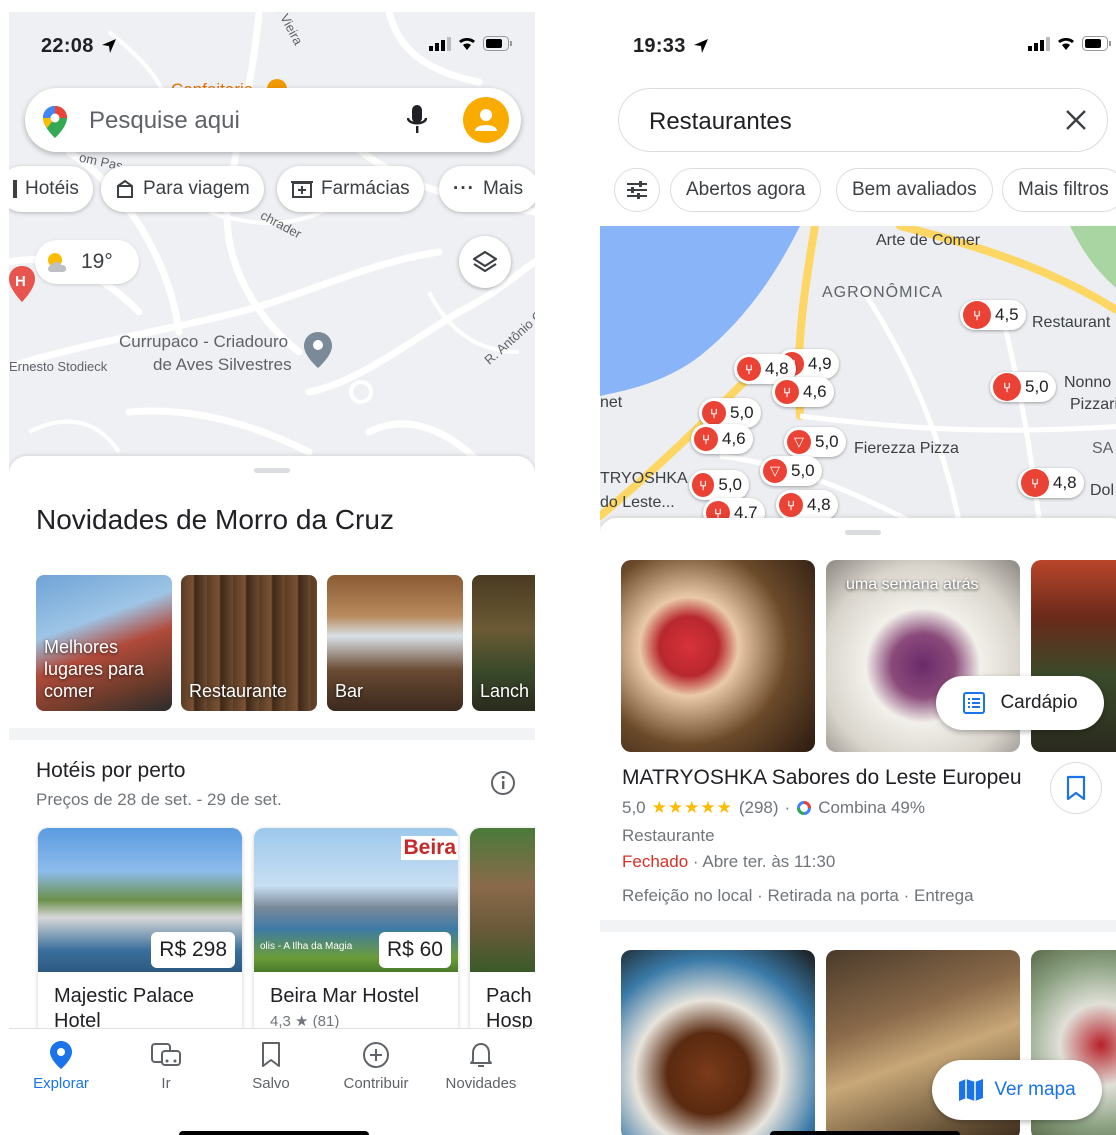 This screenshot has width=1116, height=1135. Describe the element at coordinates (196, 188) in the screenshot. I see `chip-label: Para viagem` at that location.